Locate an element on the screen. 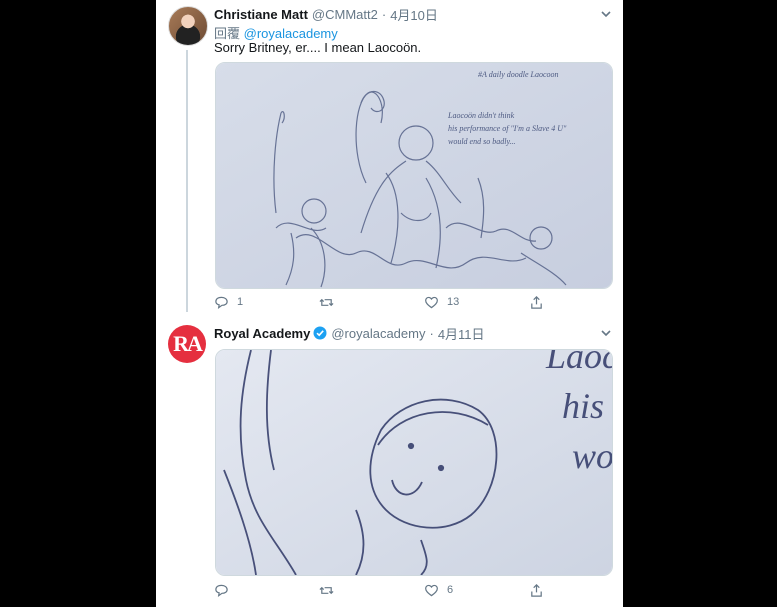  like-button: 6 is located at coordinates (476, 590).